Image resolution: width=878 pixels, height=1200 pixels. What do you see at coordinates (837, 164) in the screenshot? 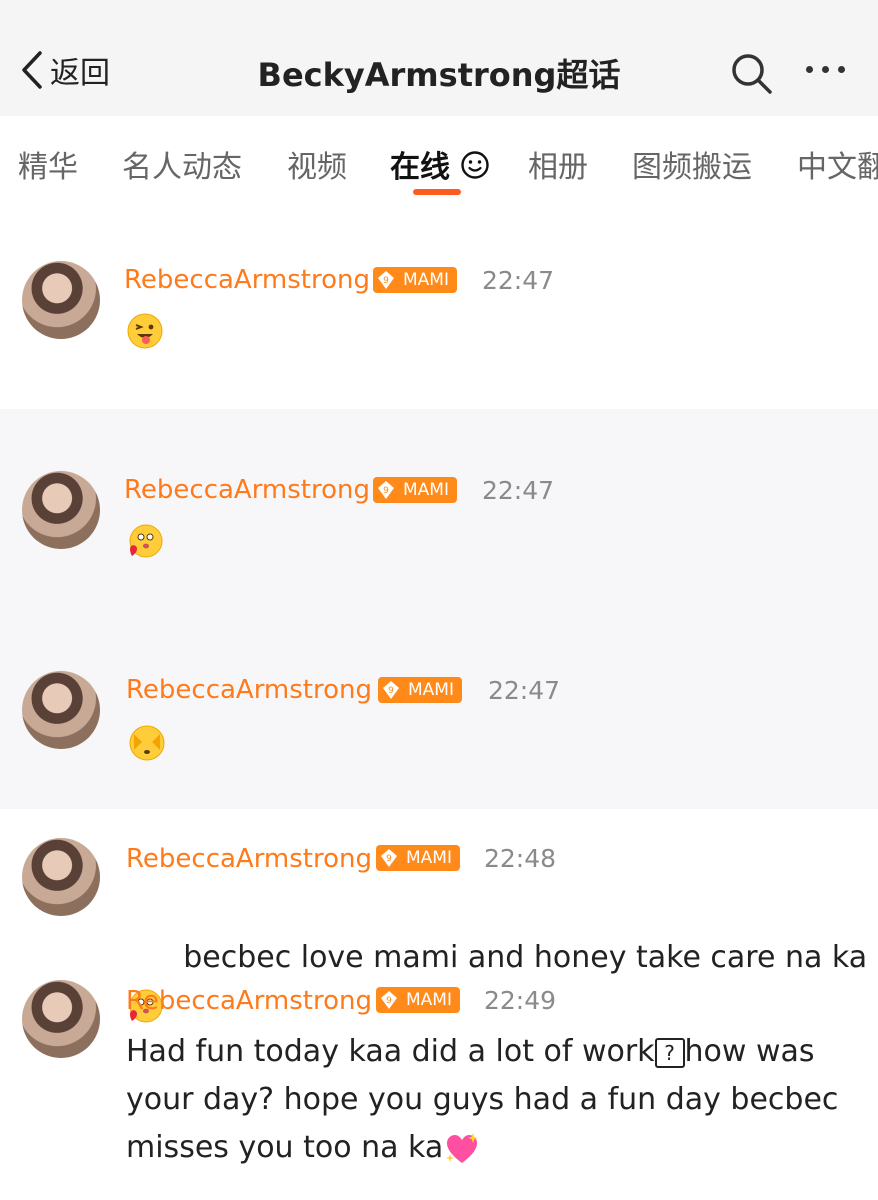
I see `tab-chinese-translation: 中文翻` at bounding box center [837, 164].